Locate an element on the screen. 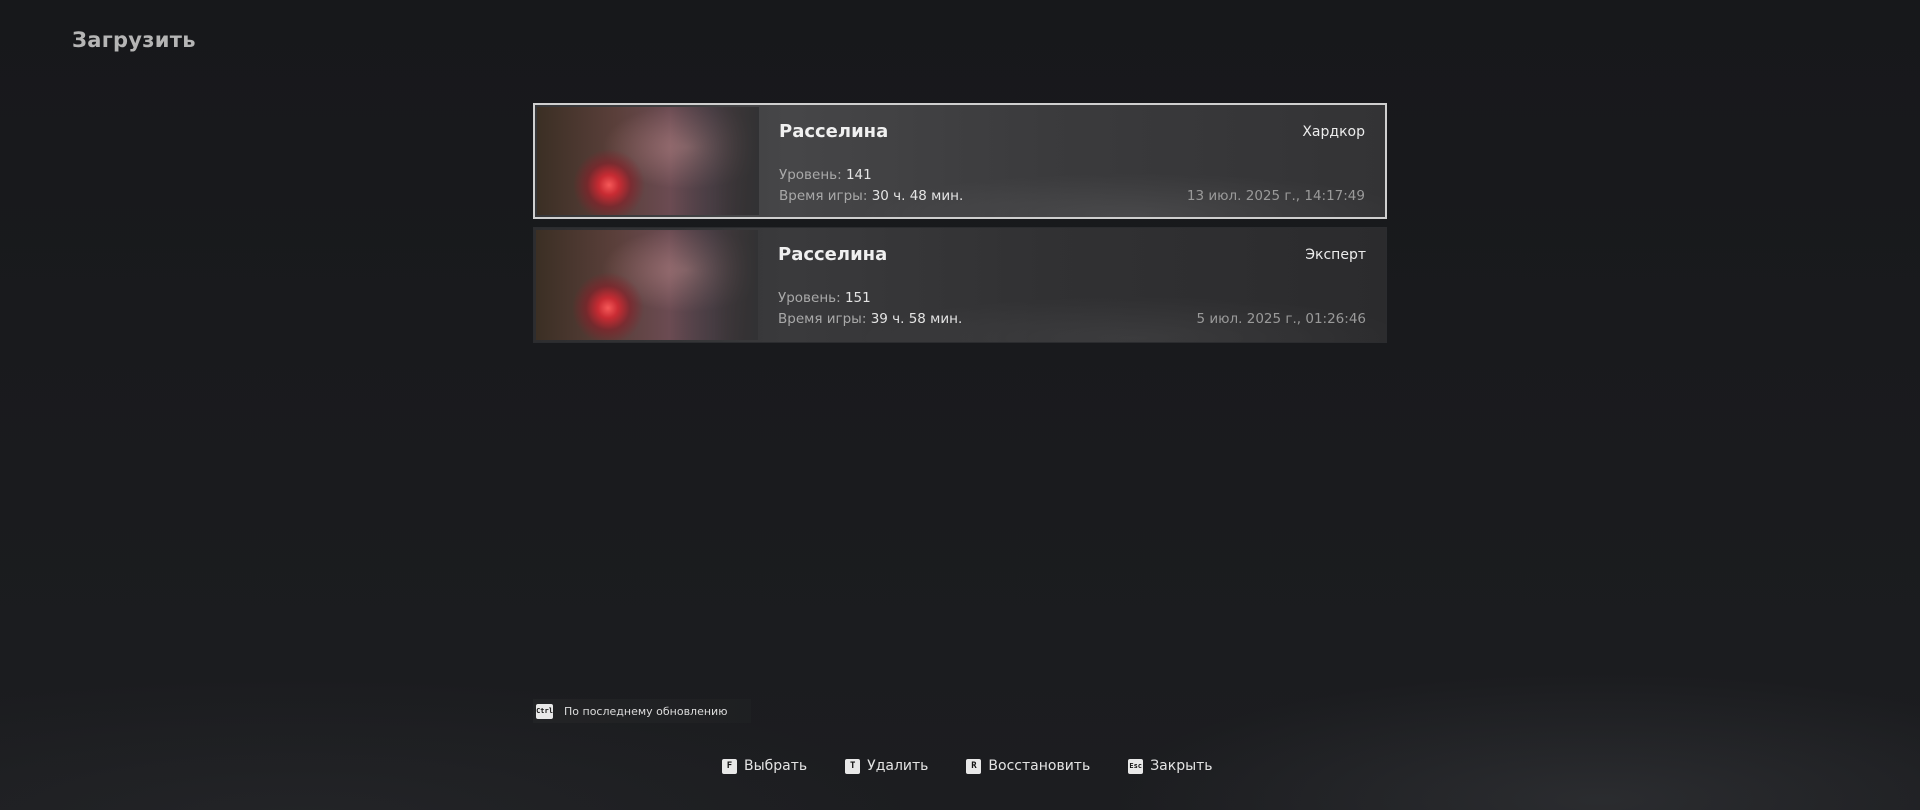  save-date: 5 июл. 2025 г., 01:26:46 is located at coordinates (1281, 319).